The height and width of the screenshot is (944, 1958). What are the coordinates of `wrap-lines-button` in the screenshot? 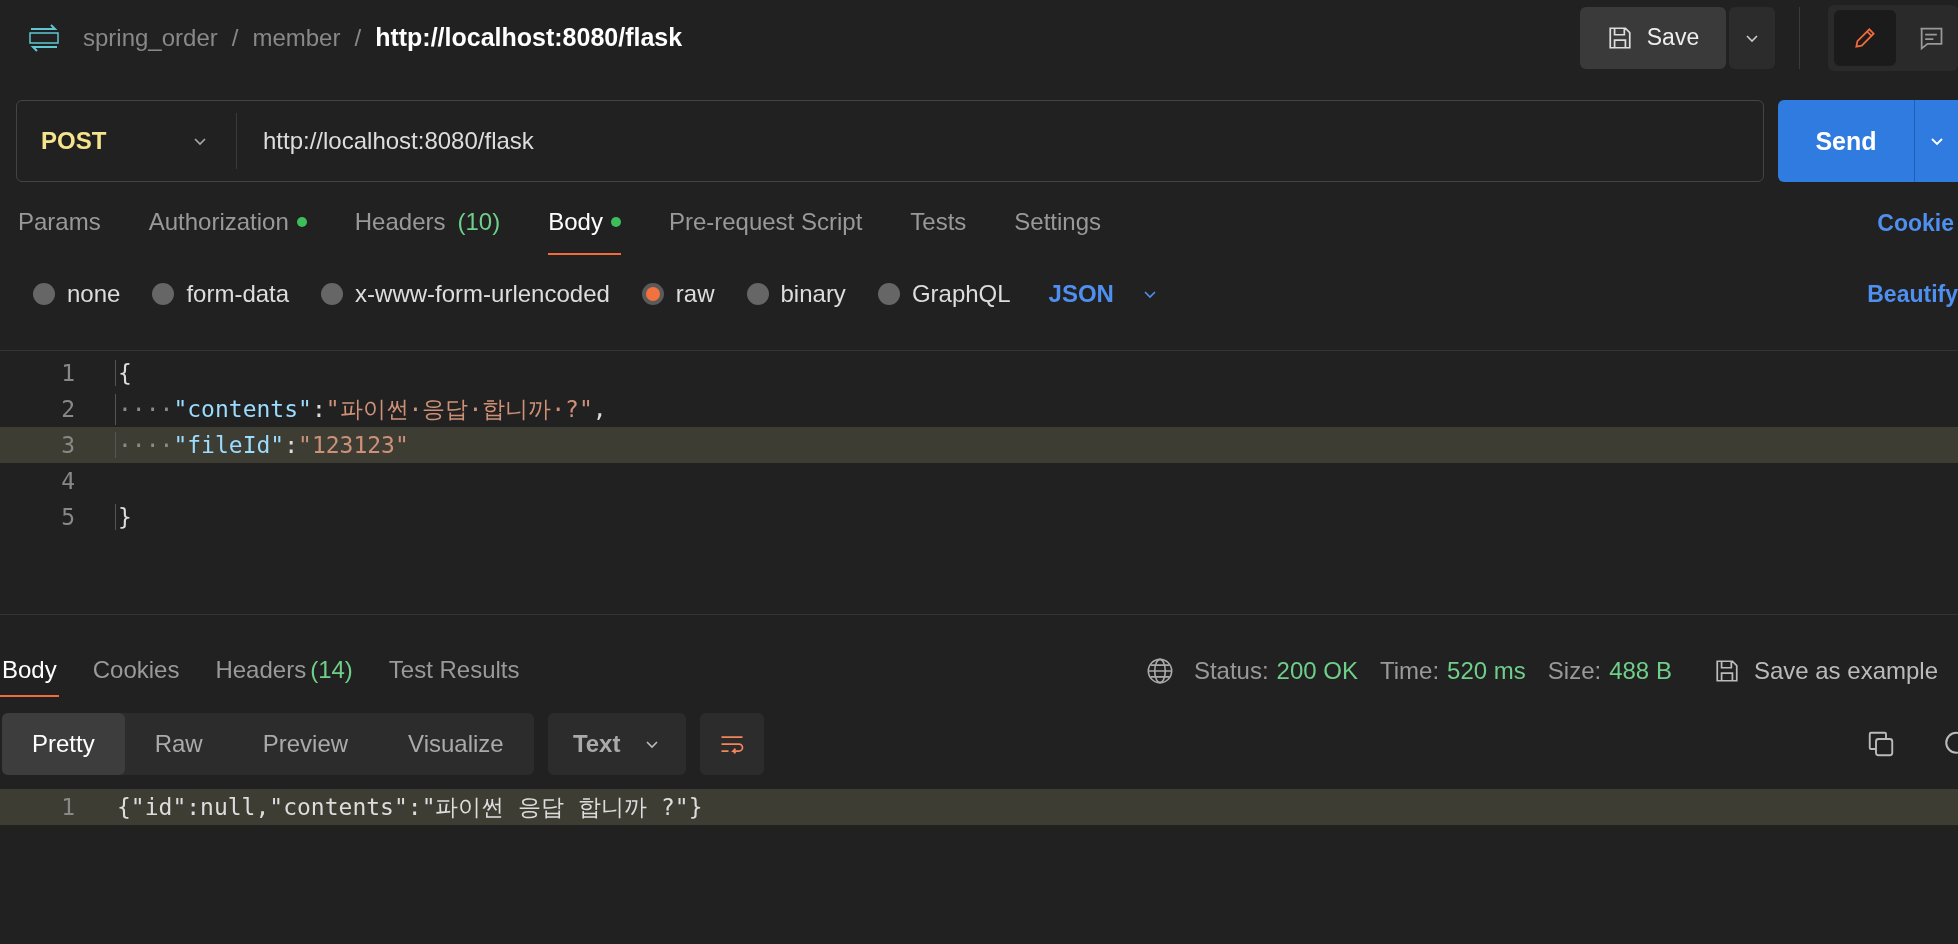 It's located at (731, 744).